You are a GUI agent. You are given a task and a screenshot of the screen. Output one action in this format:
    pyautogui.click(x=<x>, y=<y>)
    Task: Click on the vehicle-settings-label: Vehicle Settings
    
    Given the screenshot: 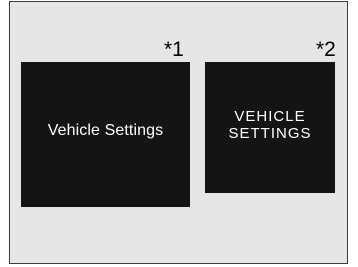 What is the action you would take?
    pyautogui.click(x=105, y=130)
    